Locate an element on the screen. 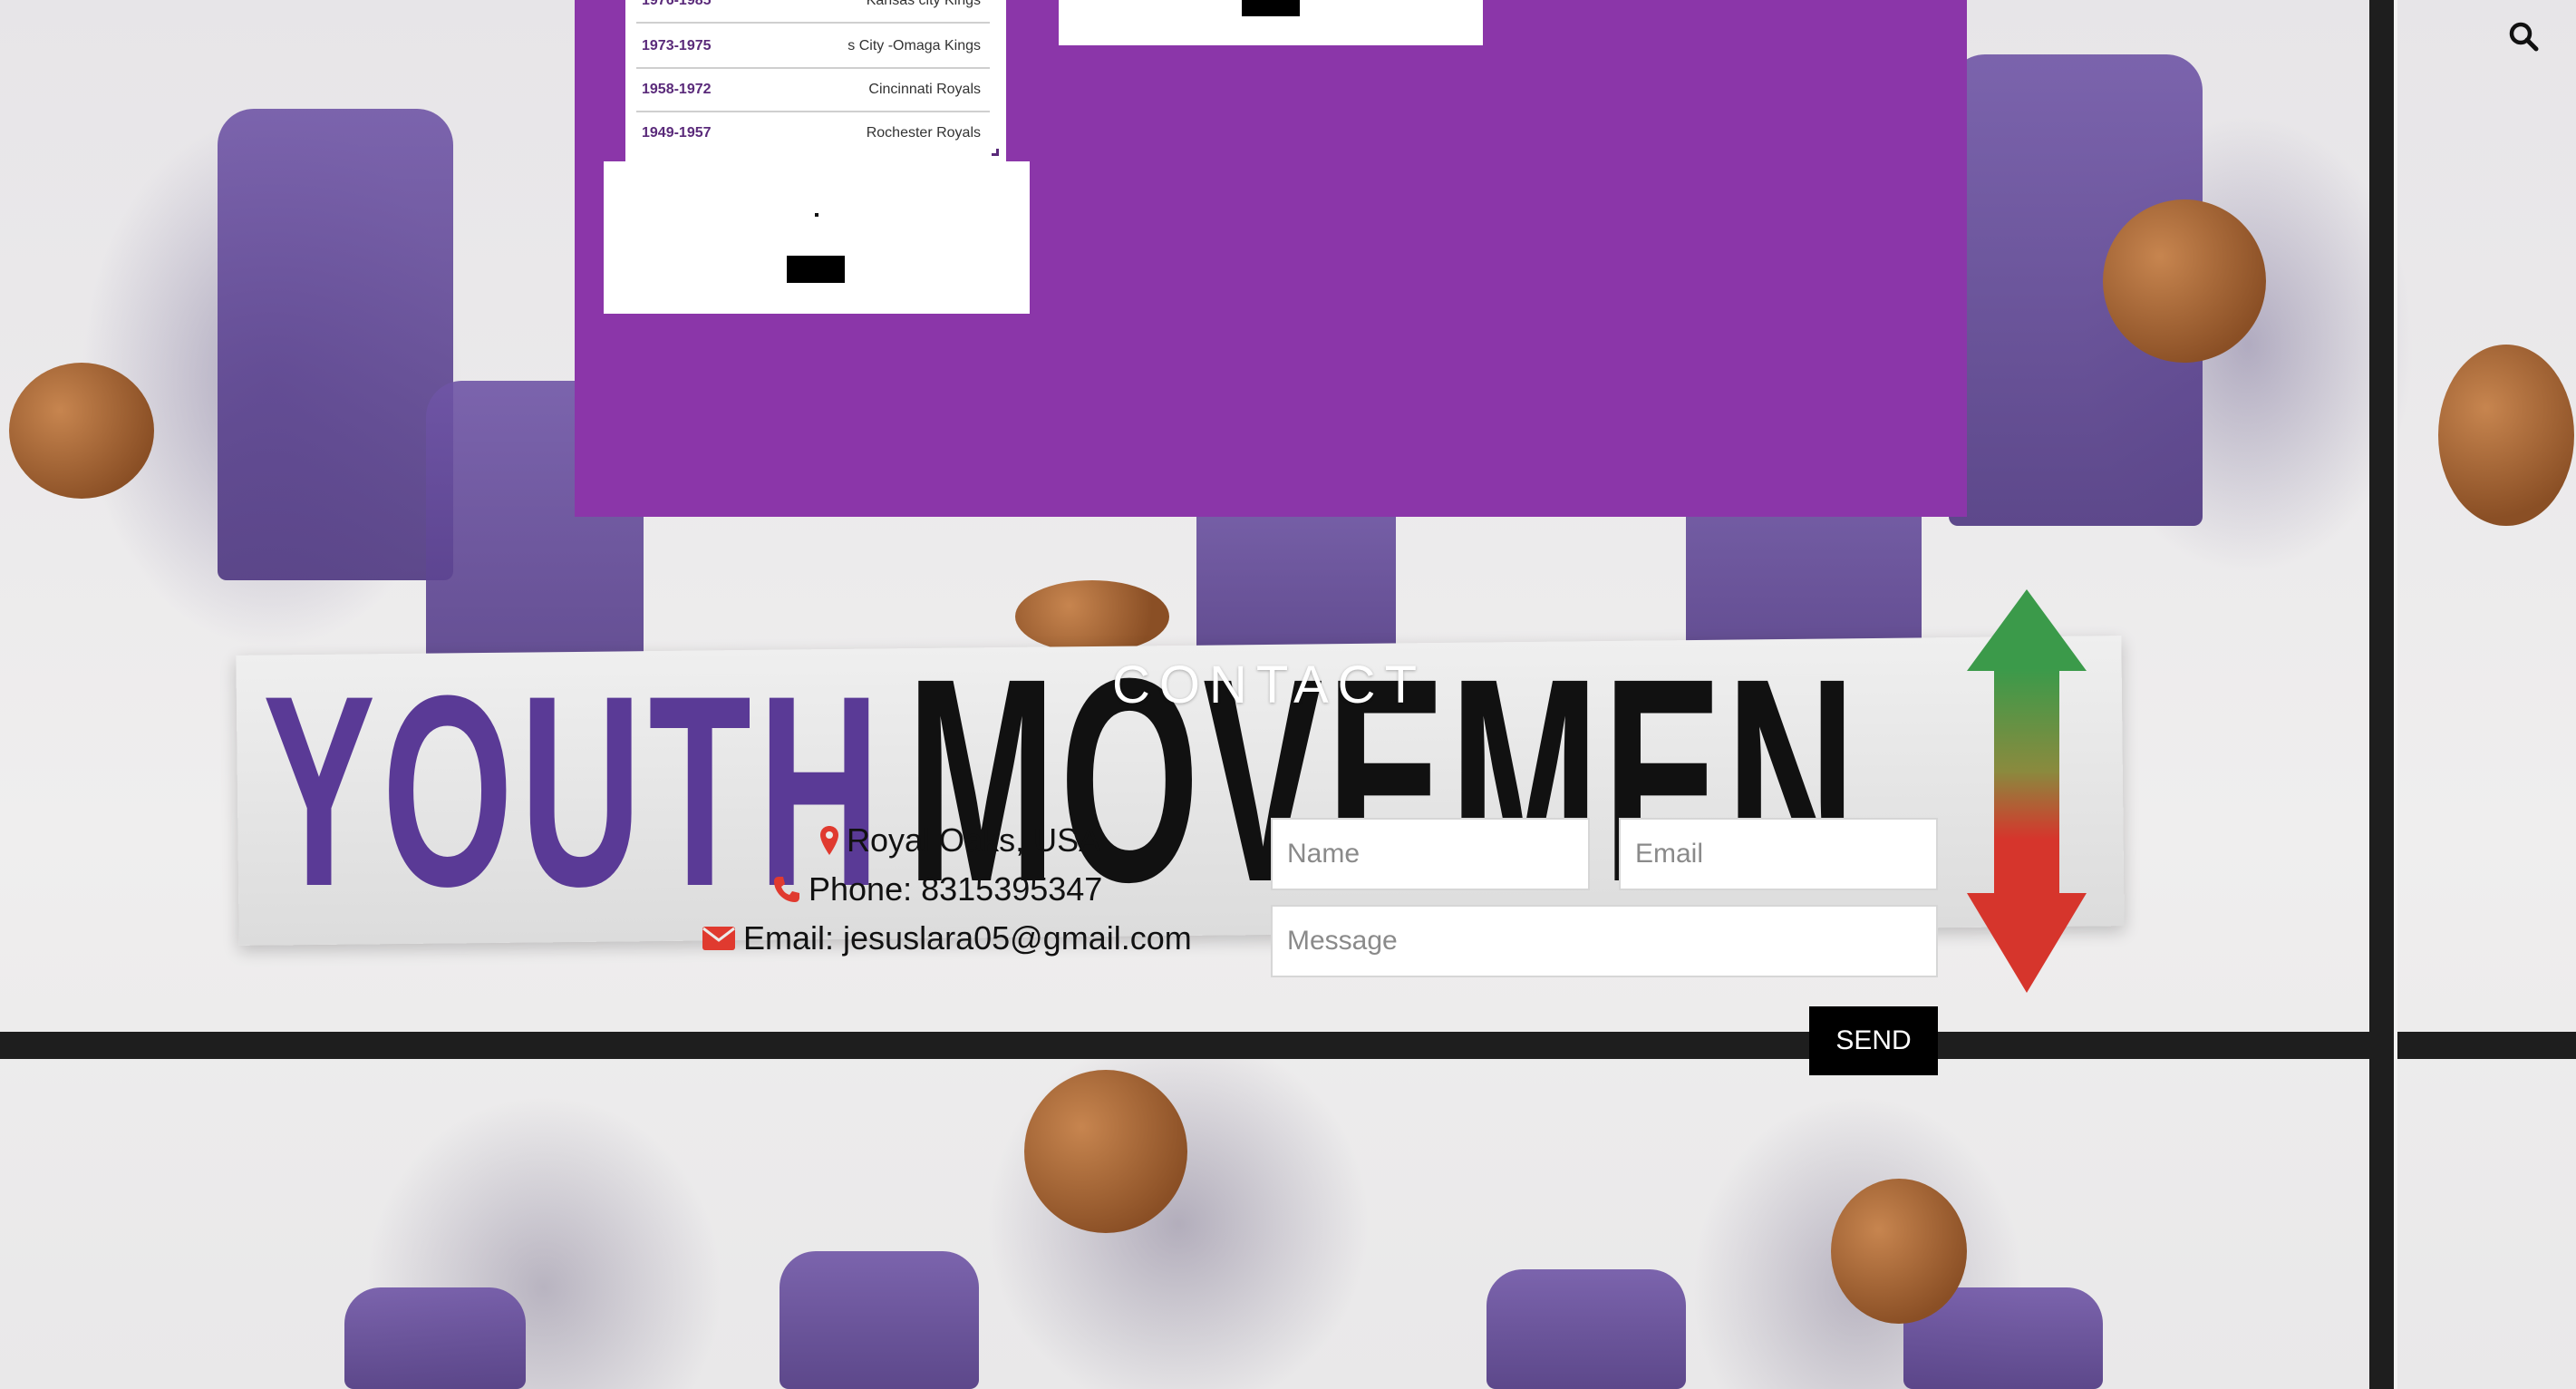  search-icon is located at coordinates (2523, 36).